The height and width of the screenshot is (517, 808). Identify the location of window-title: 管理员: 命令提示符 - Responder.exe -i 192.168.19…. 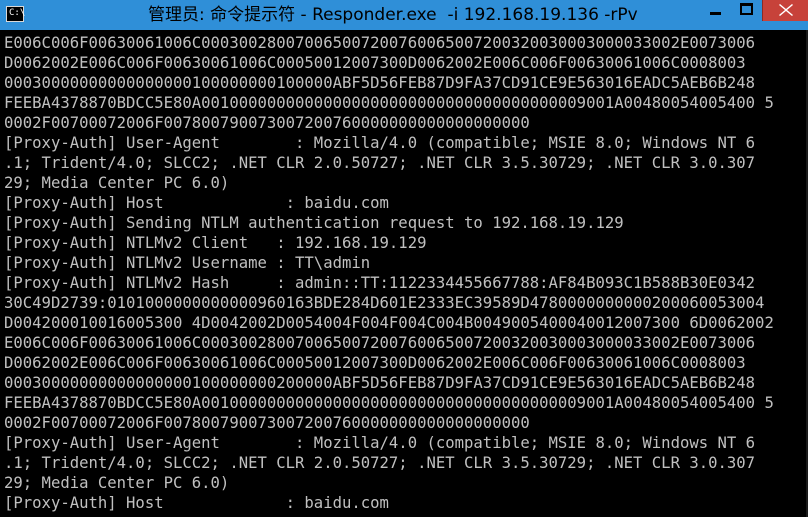
(393, 15).